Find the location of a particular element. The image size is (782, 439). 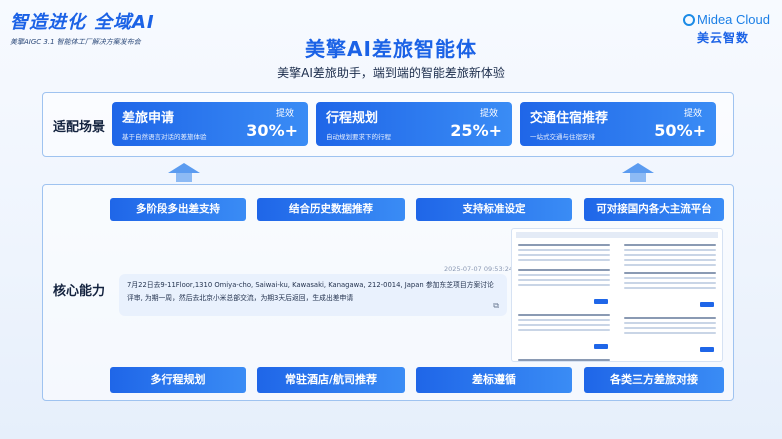

chat-timestamp: 2025-07-07 09:53:24 is located at coordinates (479, 269).